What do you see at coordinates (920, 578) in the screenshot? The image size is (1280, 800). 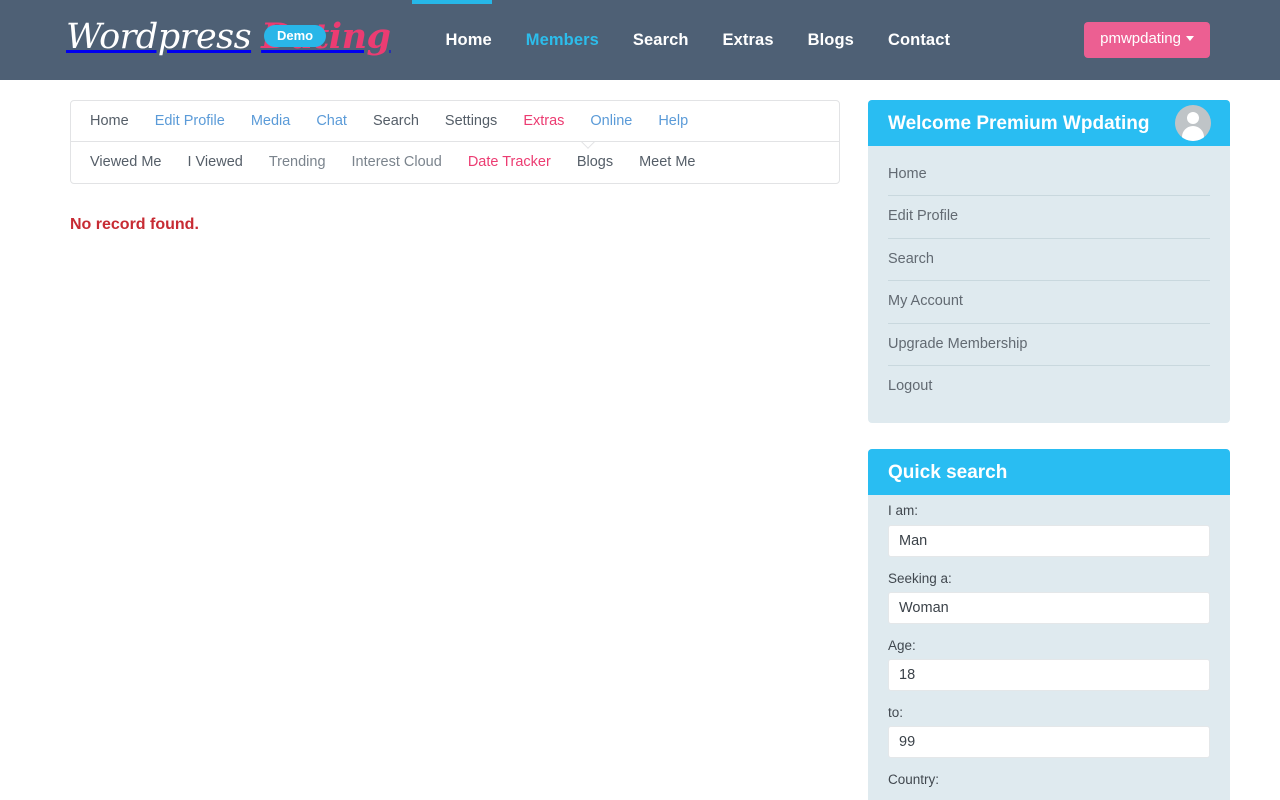 I see `label-seeking-a: Seeking a:` at bounding box center [920, 578].